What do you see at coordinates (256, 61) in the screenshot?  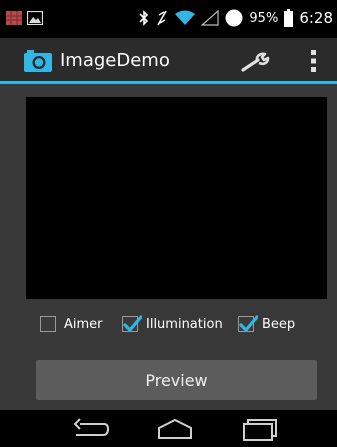 I see `wrench-icon` at bounding box center [256, 61].